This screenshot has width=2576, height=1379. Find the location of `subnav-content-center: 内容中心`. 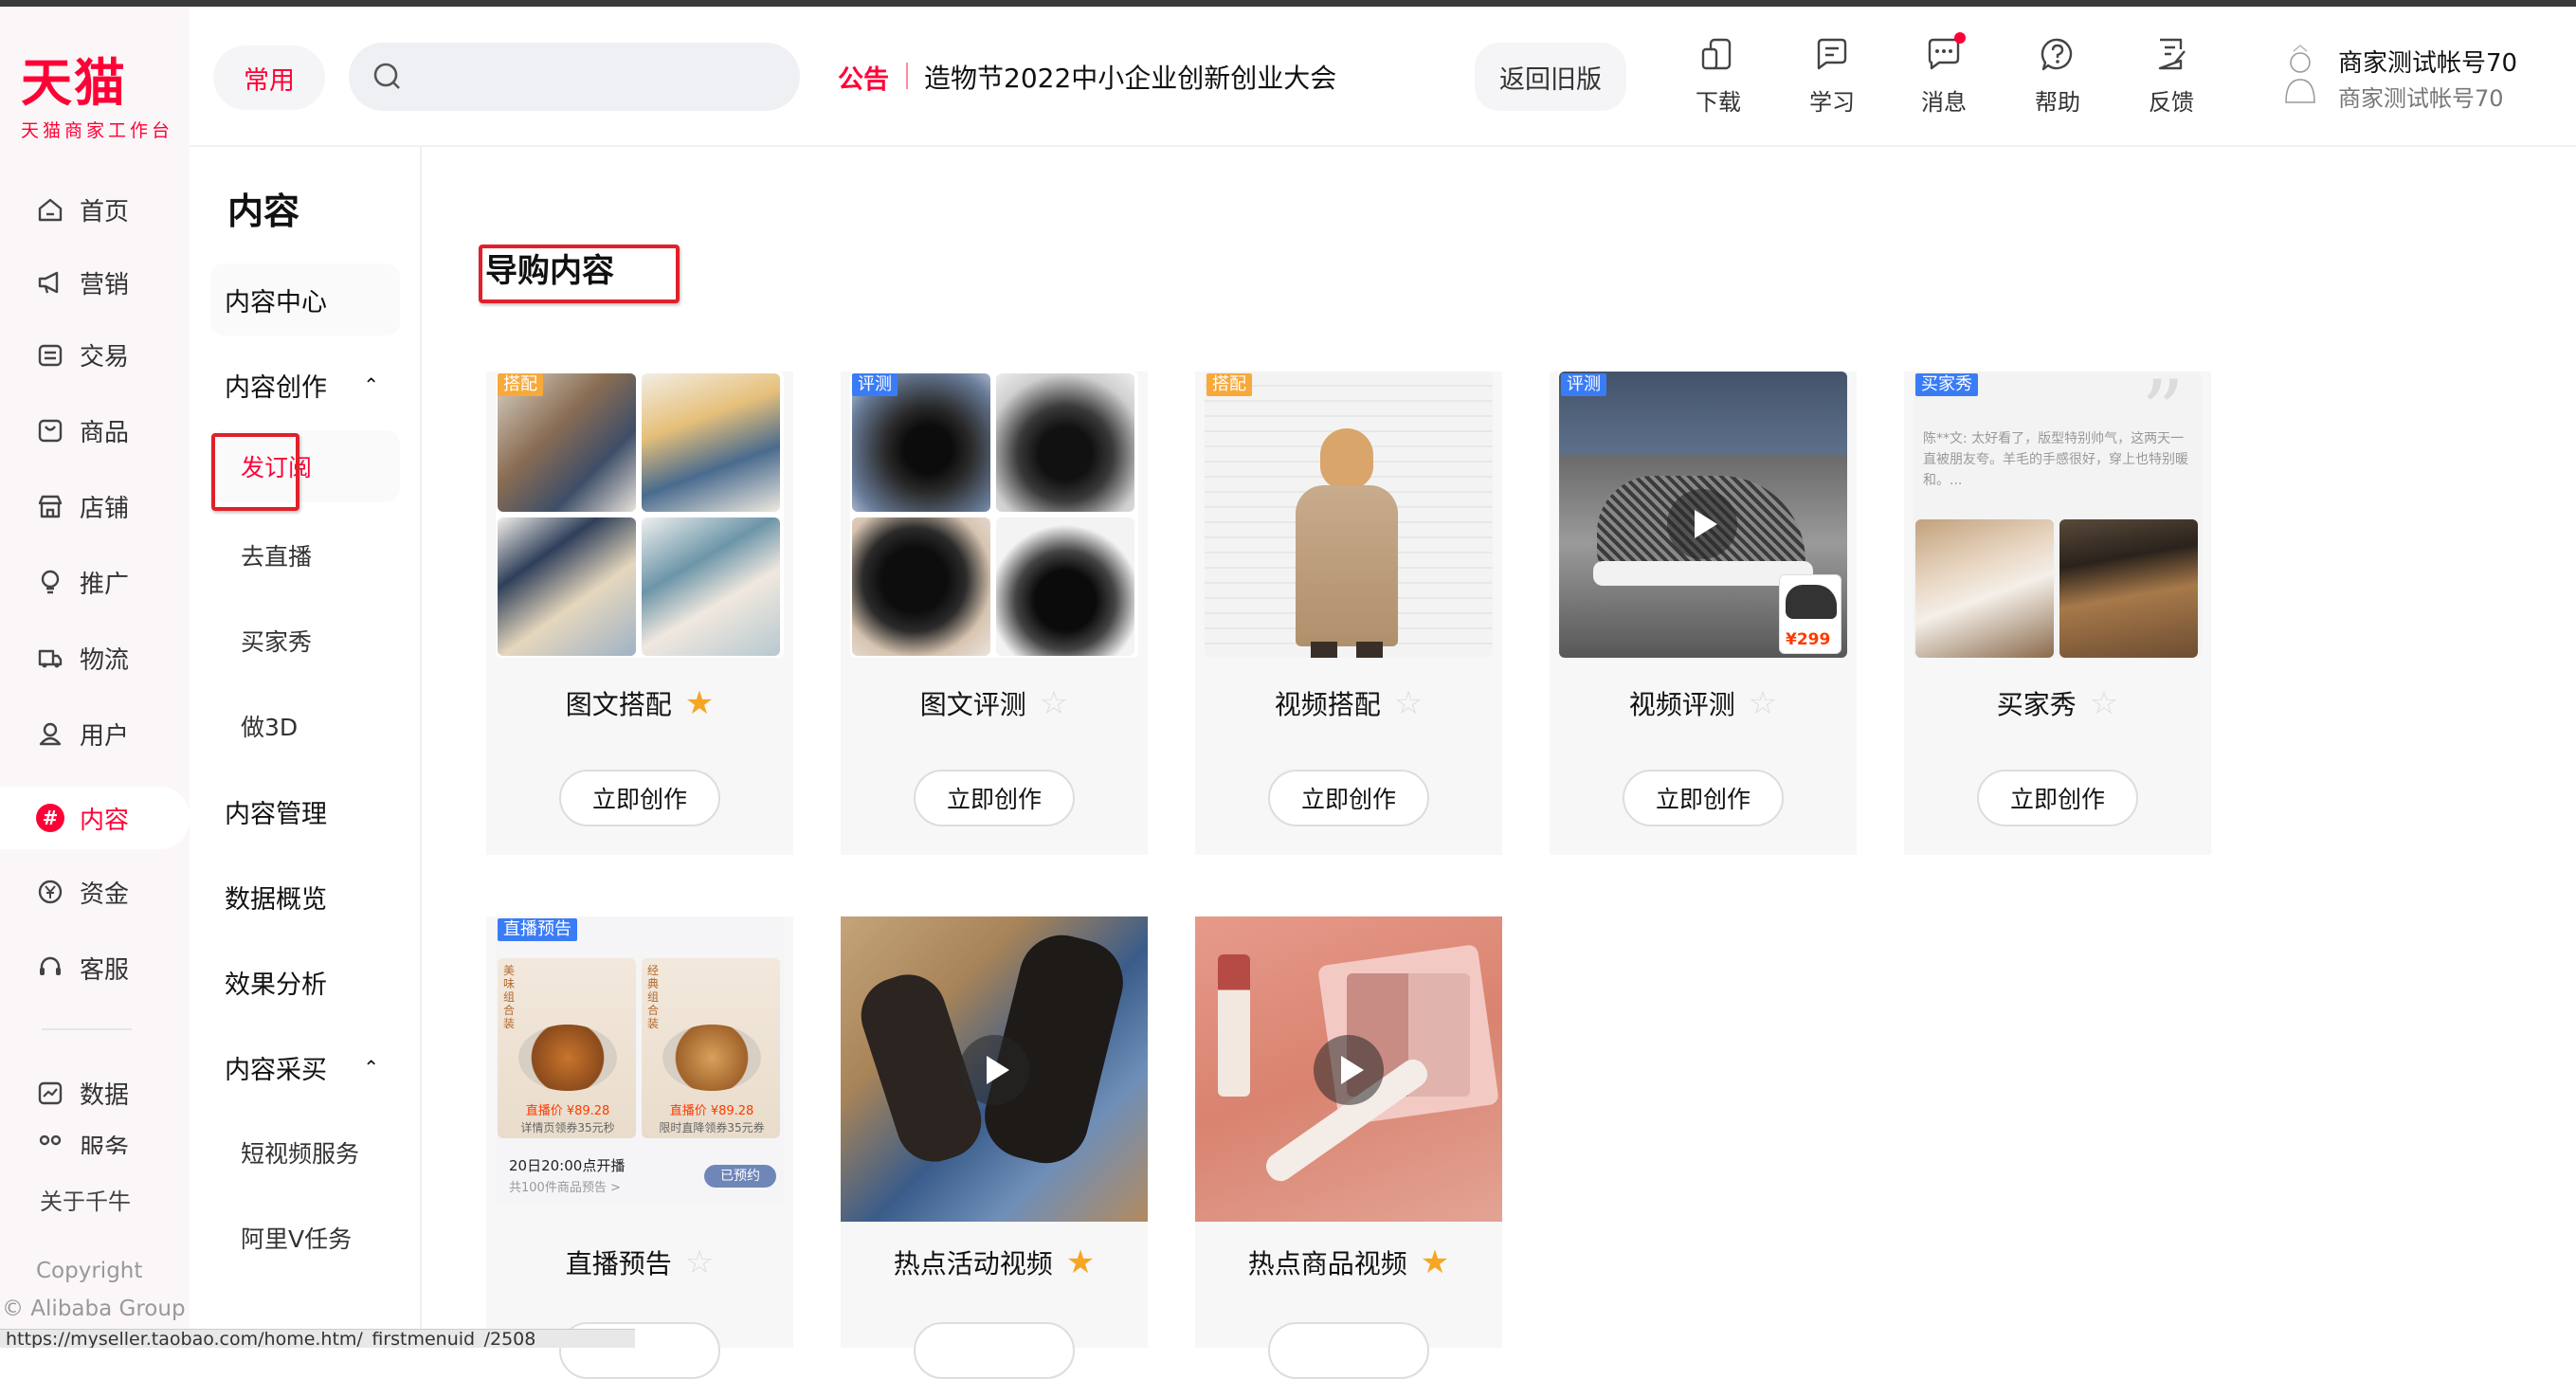

subnav-content-center: 内容中心 is located at coordinates (305, 299).